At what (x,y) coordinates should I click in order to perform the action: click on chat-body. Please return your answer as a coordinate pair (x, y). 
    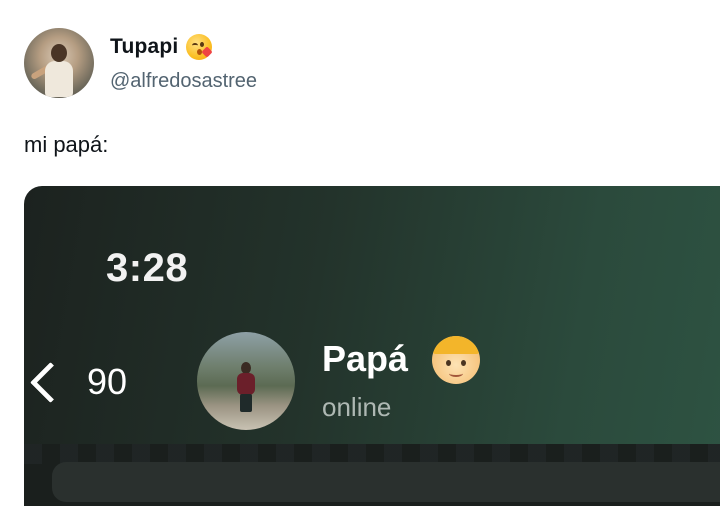
    Looking at the image, I should click on (372, 475).